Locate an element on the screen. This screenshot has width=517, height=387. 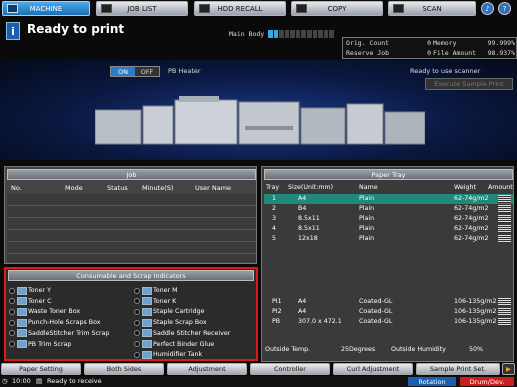
consumable-item: Toner M is located at coordinates (156, 290).